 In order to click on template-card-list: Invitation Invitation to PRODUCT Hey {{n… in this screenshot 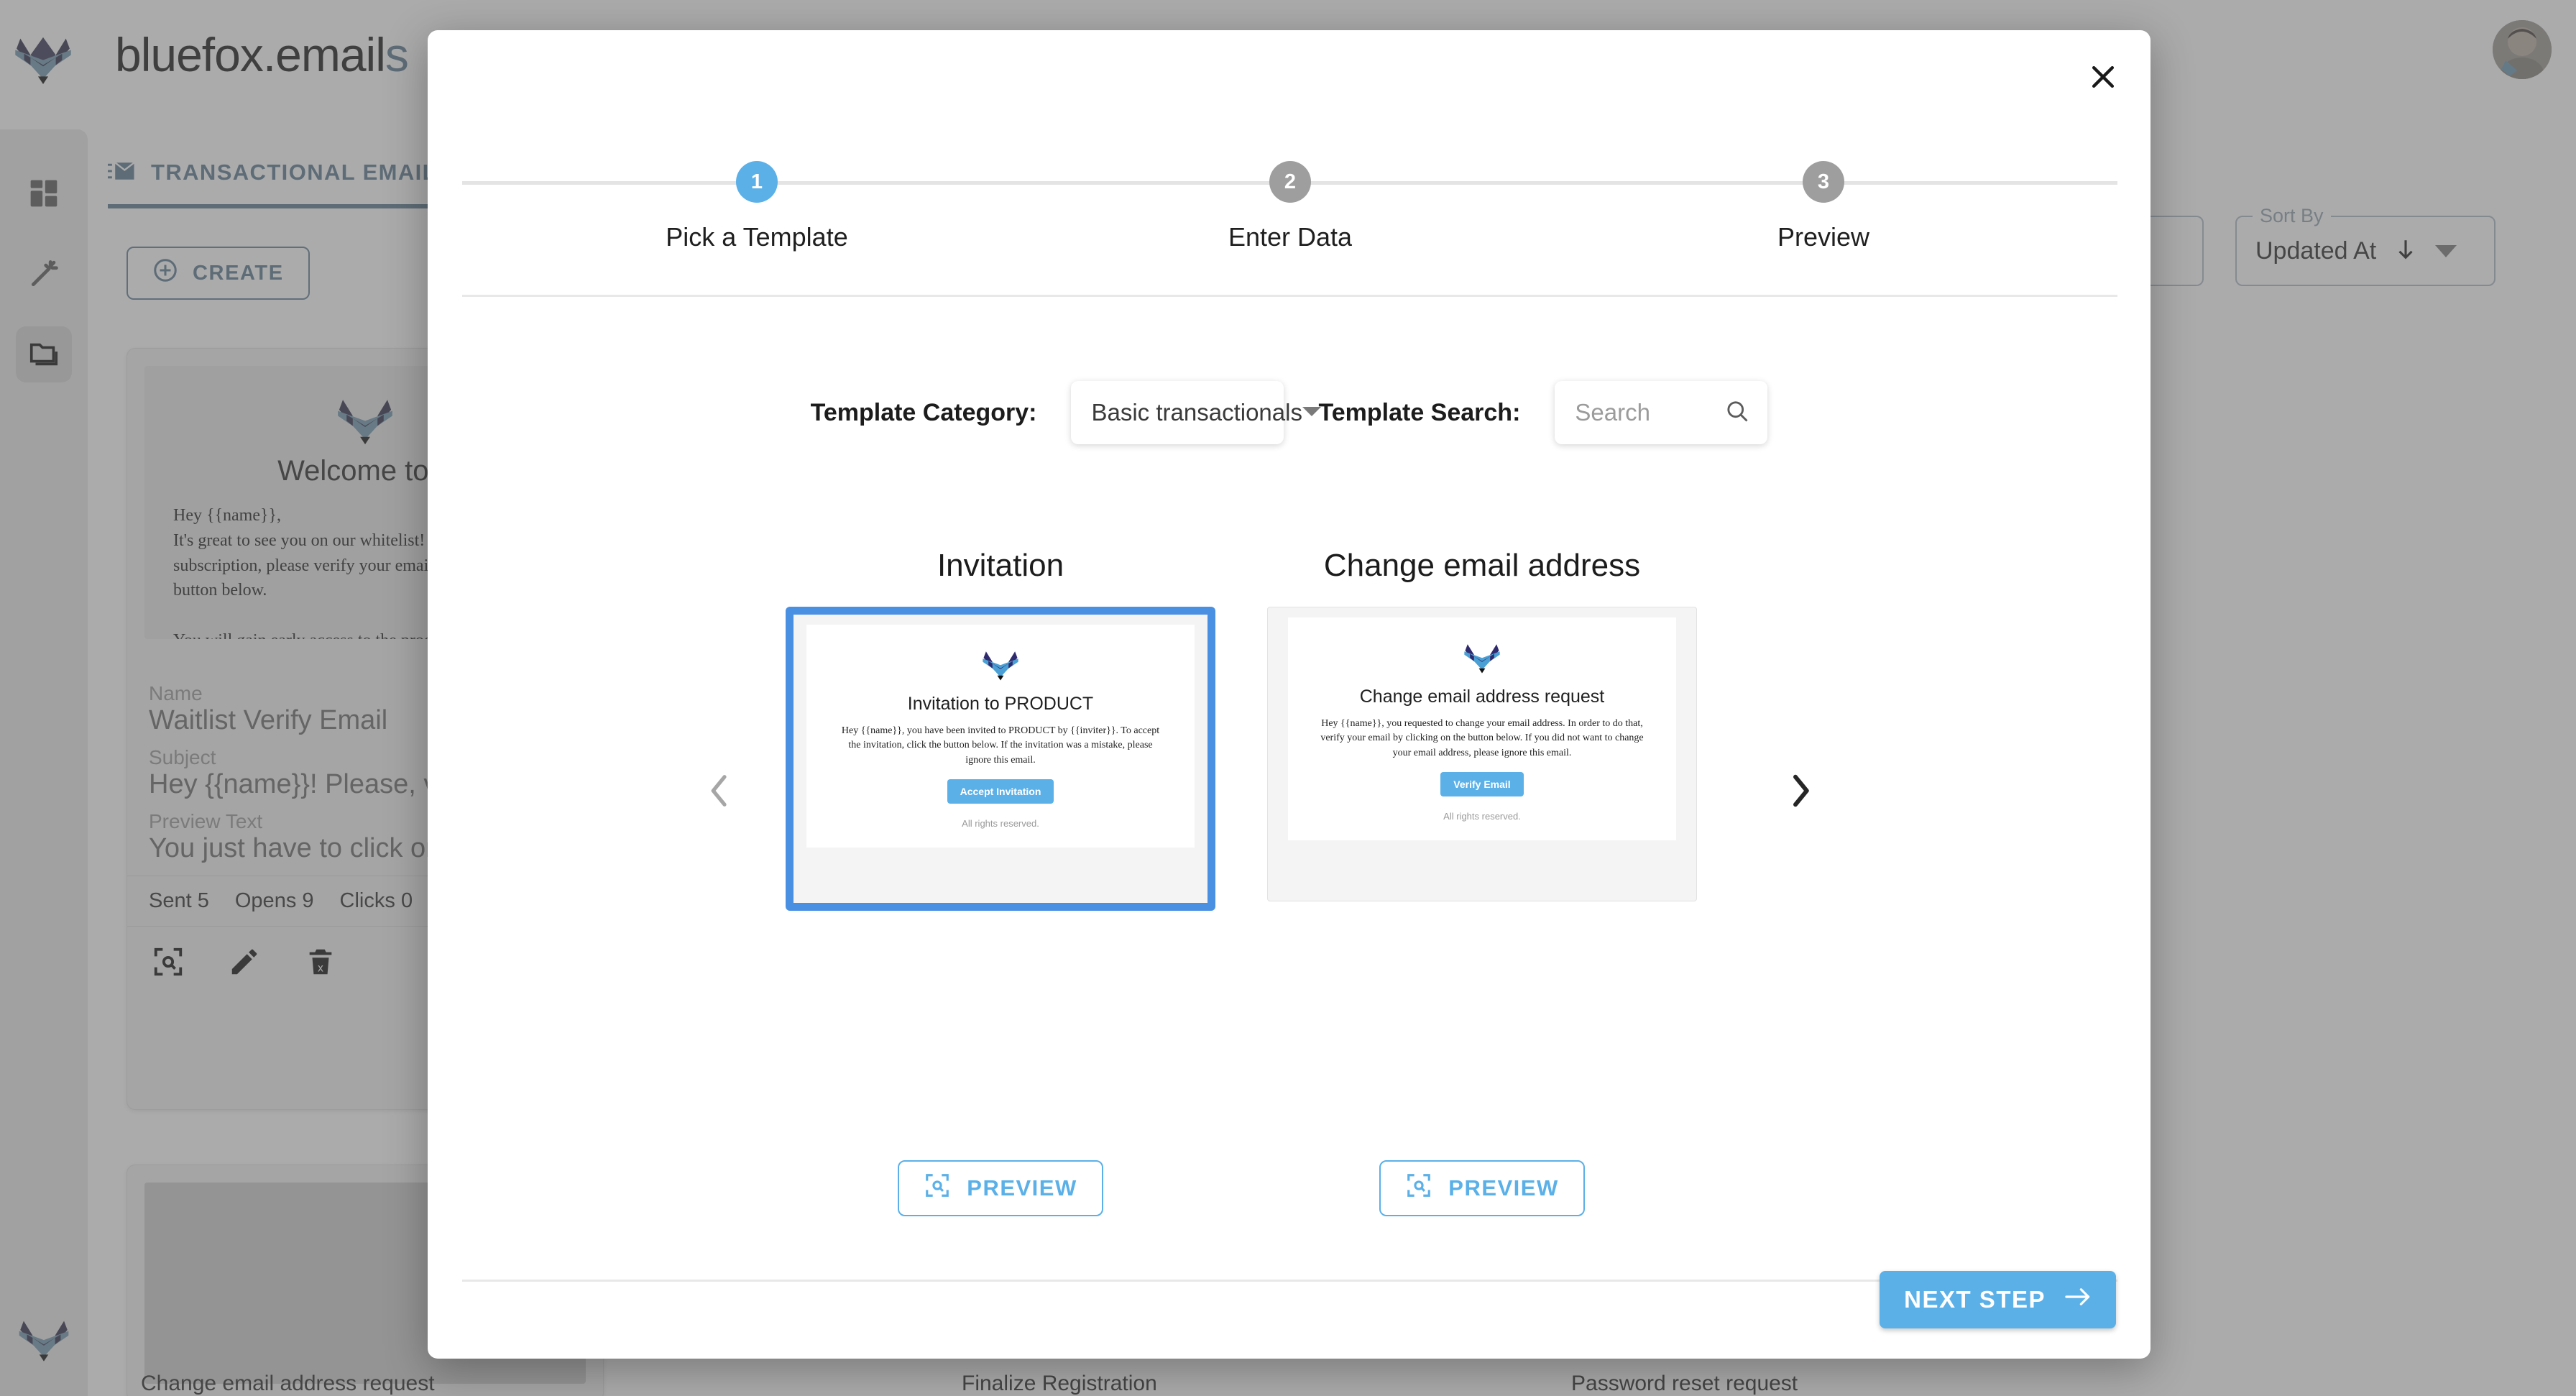, I will do `click(1241, 729)`.